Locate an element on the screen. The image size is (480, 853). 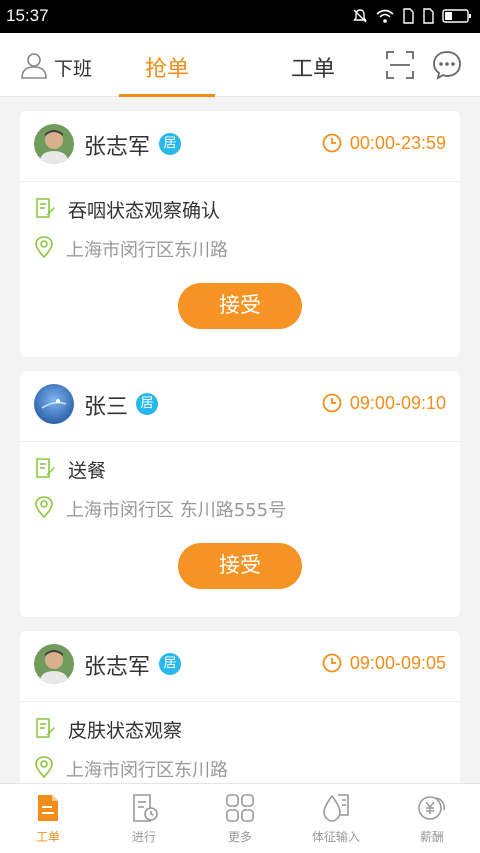
work-order-icon is located at coordinates (48, 808).